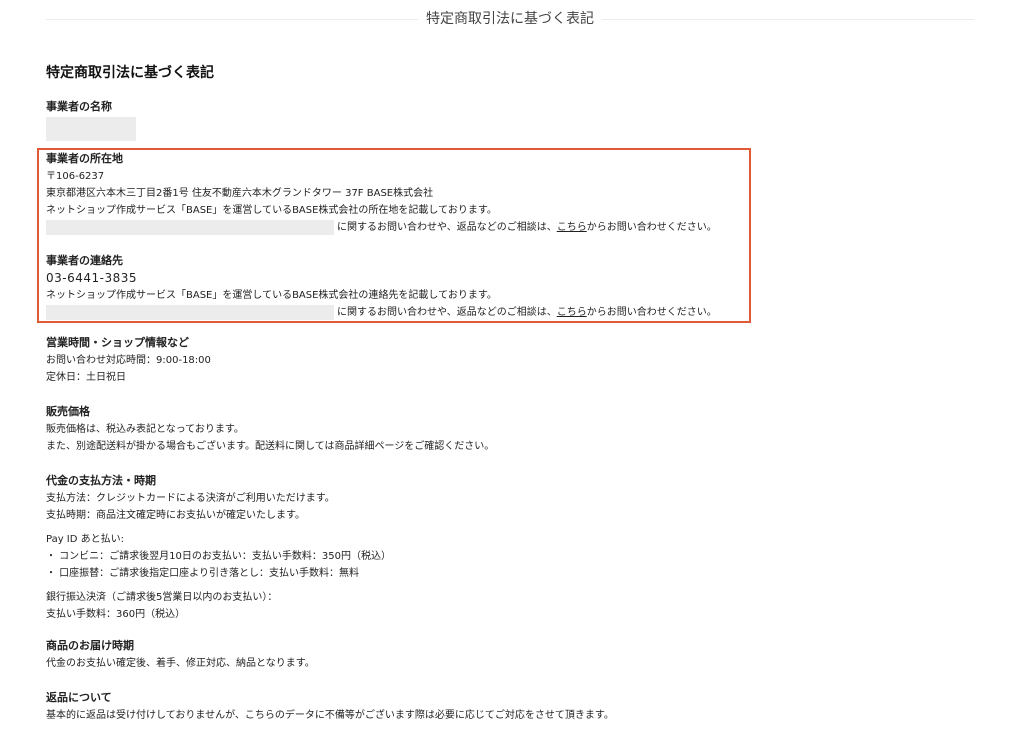  Describe the element at coordinates (180, 663) in the screenshot. I see `delivery-line: 代金のお支払い確定後、着手、修正対応、納品となります。` at that location.